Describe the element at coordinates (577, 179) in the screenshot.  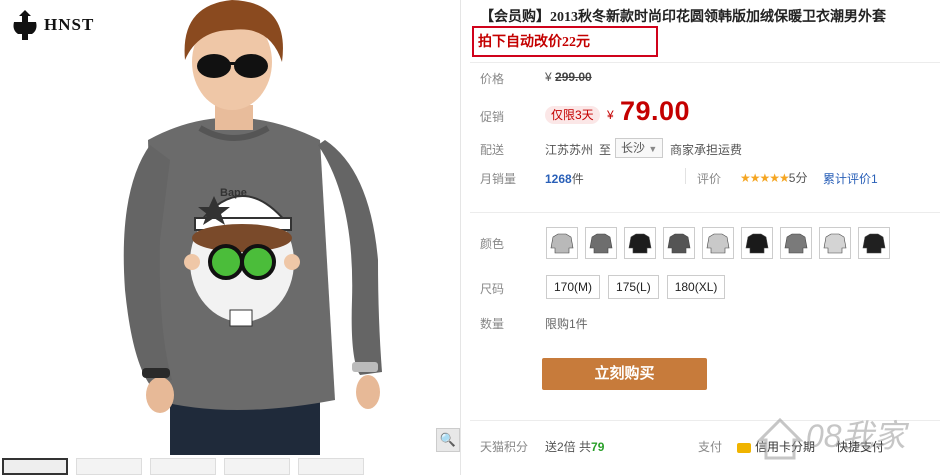
I see `sales-unit: 件` at that location.